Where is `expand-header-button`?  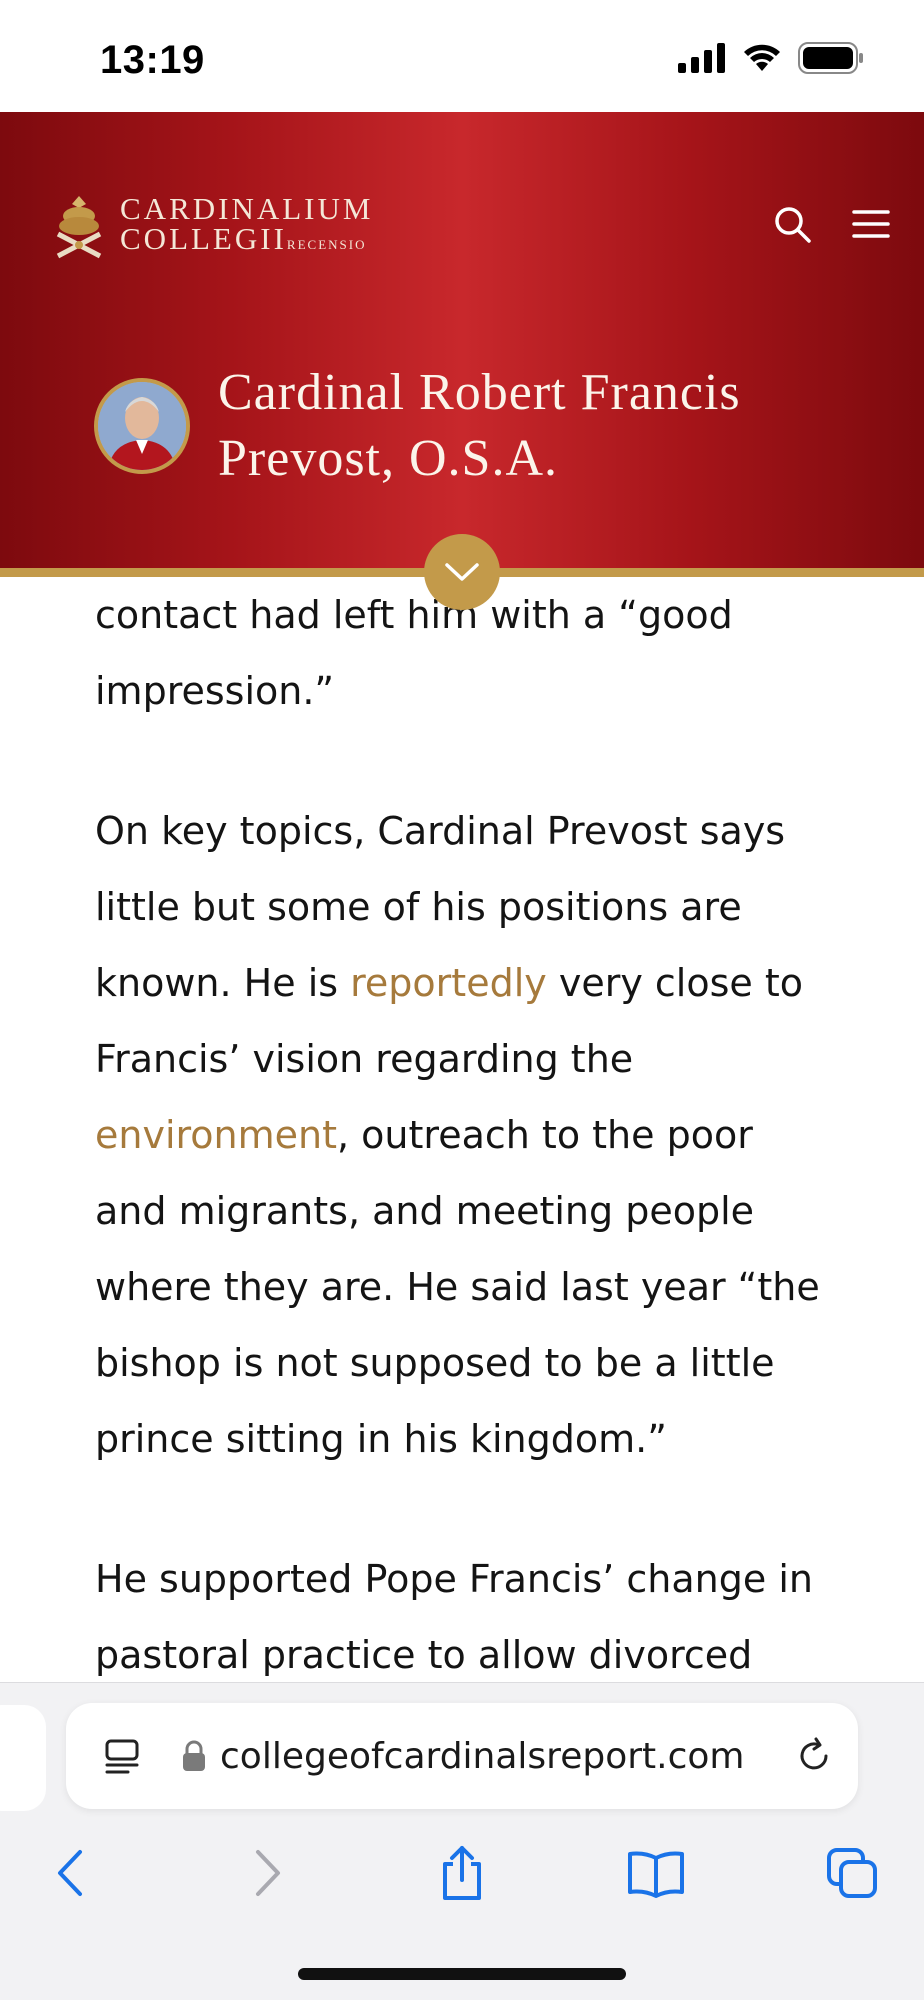
expand-header-button is located at coordinates (462, 572).